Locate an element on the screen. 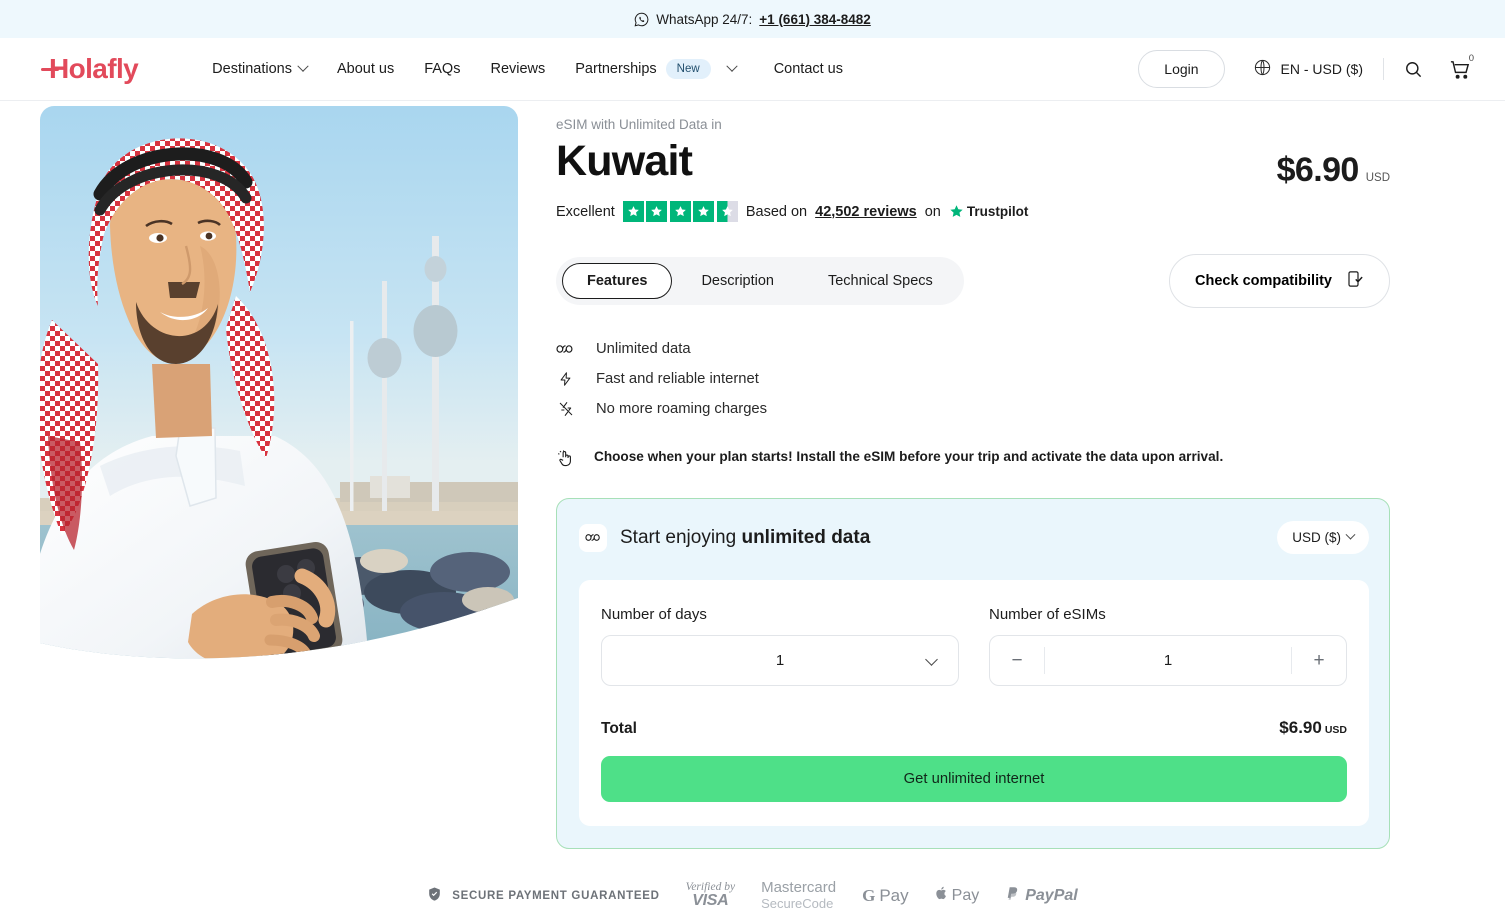 This screenshot has height=915, width=1505. title-row: Kuwait $6.90 USD is located at coordinates (1030, 163).